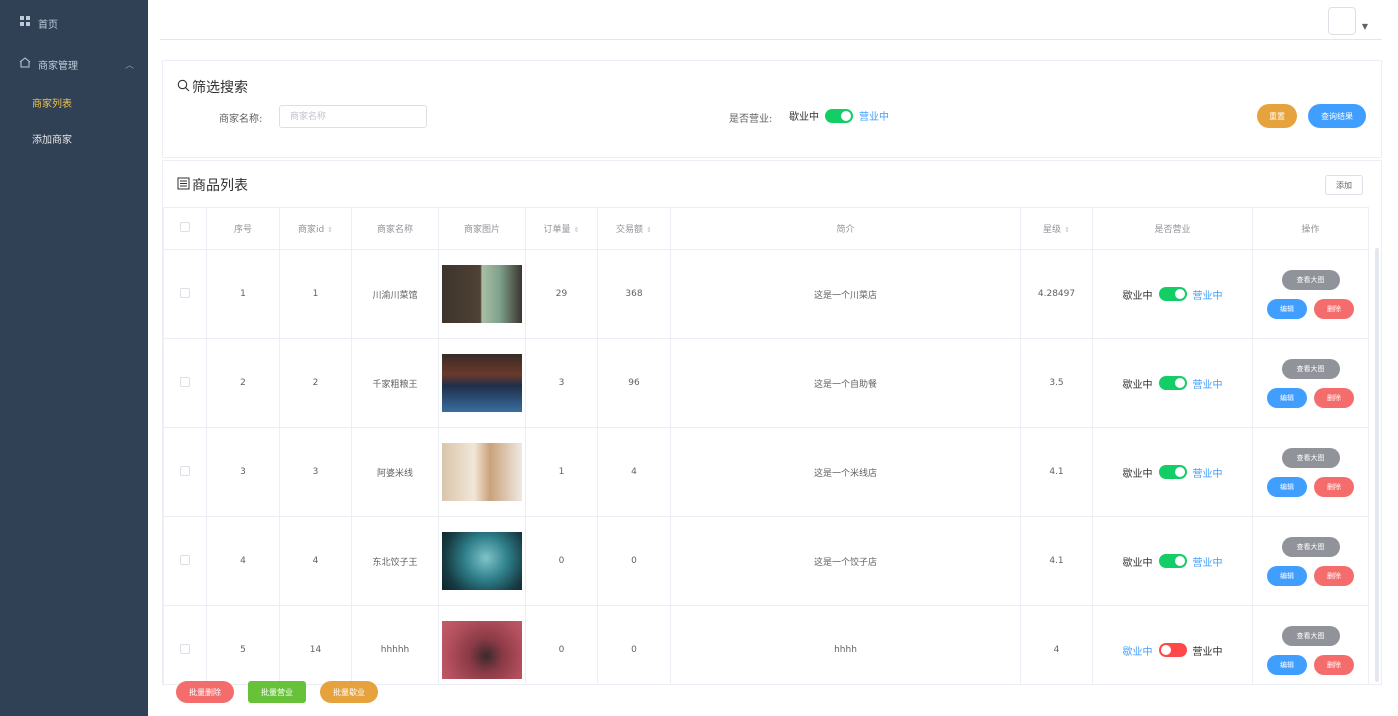  Describe the element at coordinates (1337, 116) in the screenshot. I see `search-button: 查询结果` at that location.